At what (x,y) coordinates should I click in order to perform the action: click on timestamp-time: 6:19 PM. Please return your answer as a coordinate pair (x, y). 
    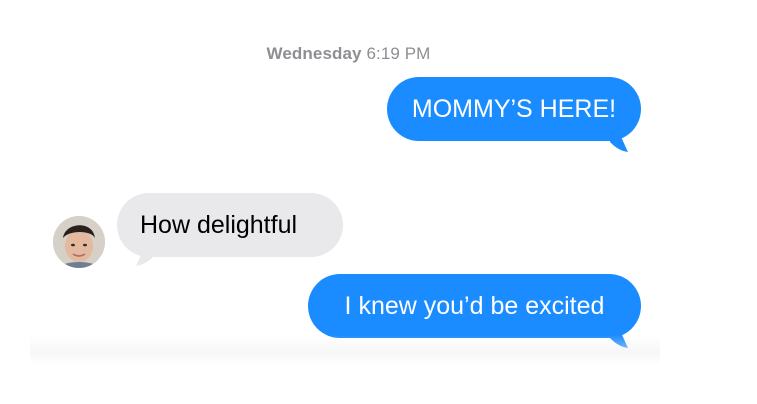
    Looking at the image, I should click on (398, 53).